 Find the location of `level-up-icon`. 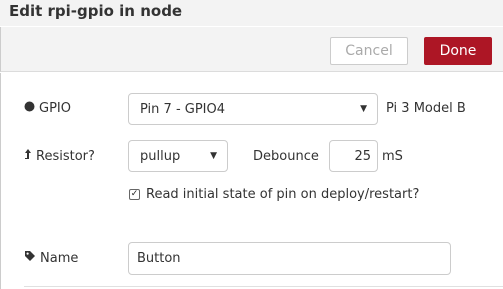

level-up-icon is located at coordinates (28, 156).